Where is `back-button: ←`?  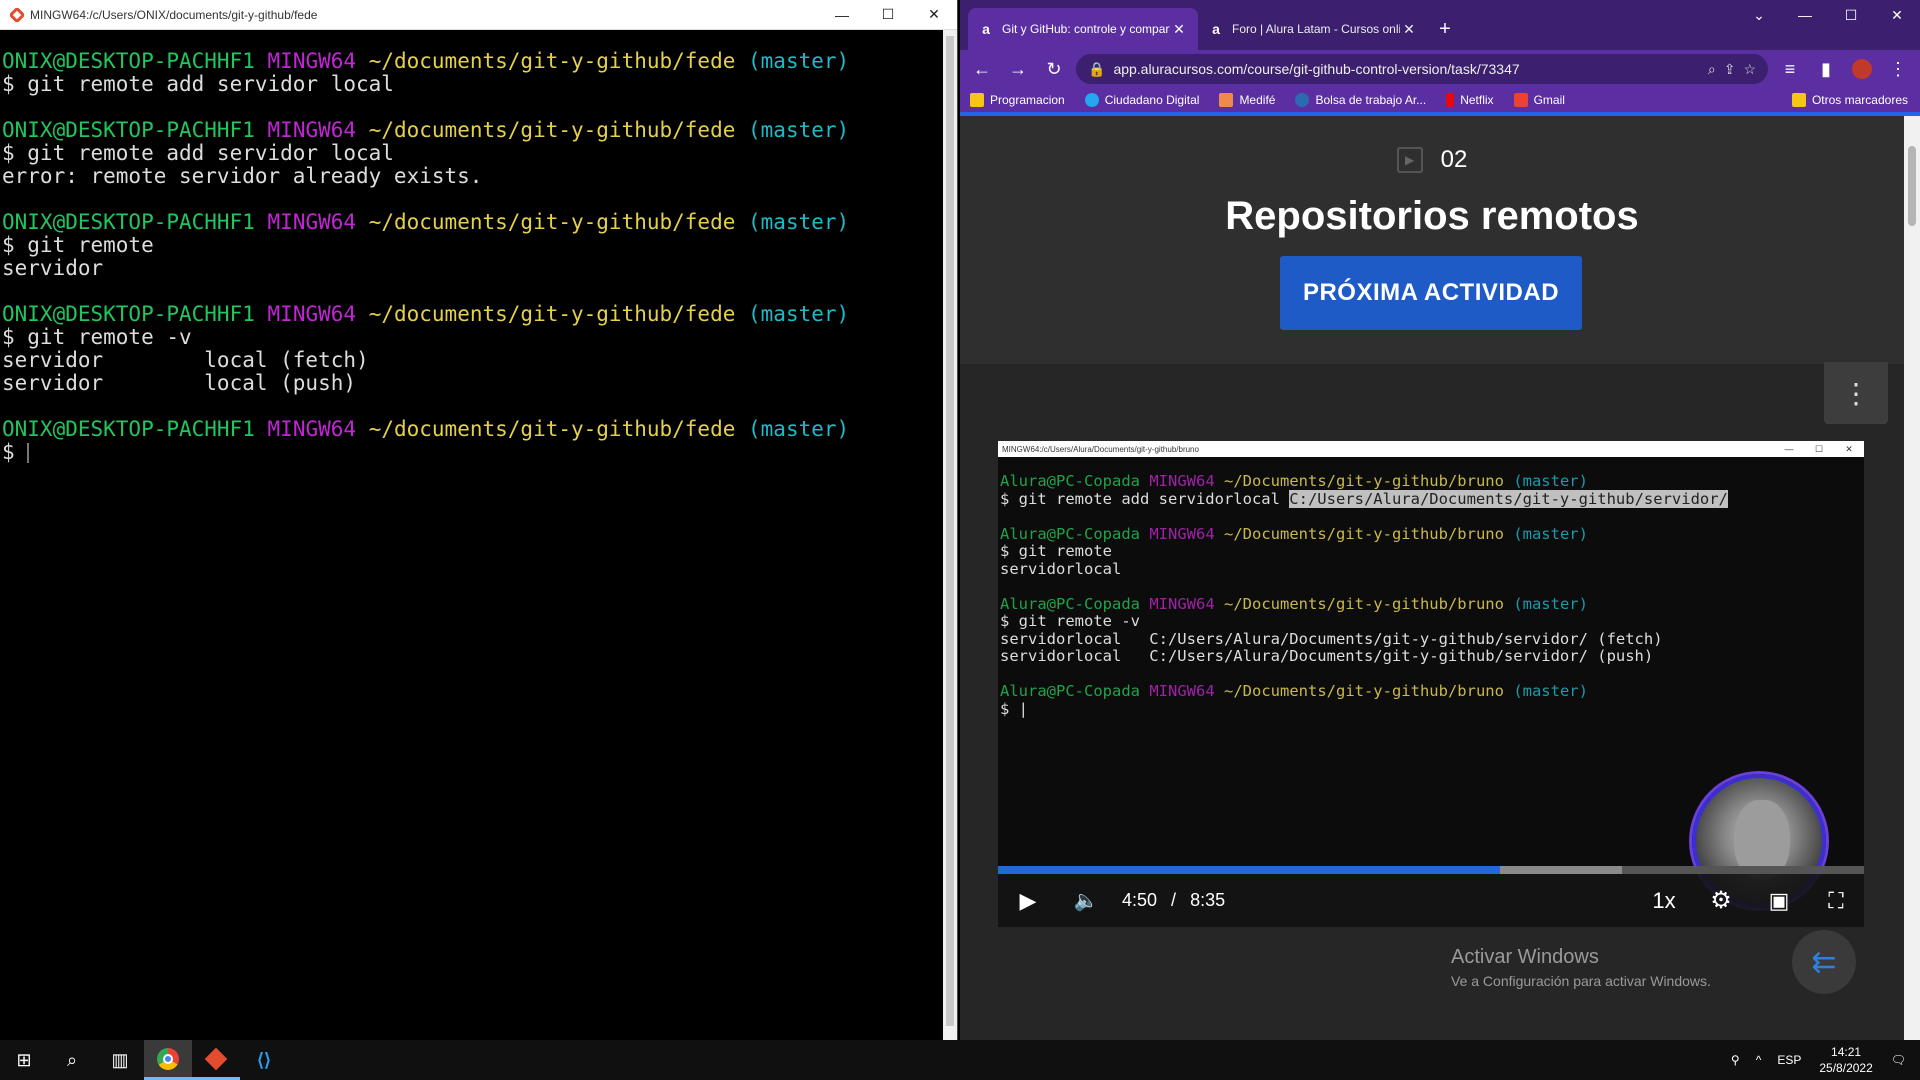
back-button: ← is located at coordinates (982, 69).